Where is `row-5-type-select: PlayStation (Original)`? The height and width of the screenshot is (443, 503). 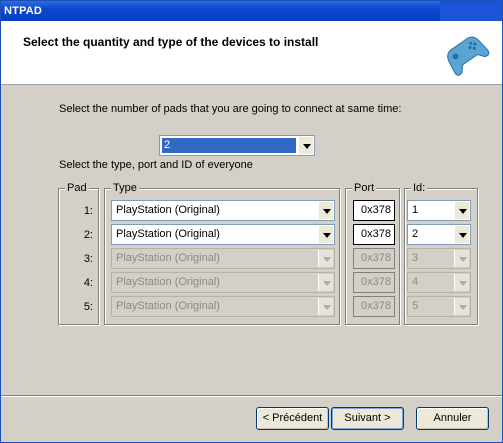
row-5-type-select: PlayStation (Original) is located at coordinates (223, 306).